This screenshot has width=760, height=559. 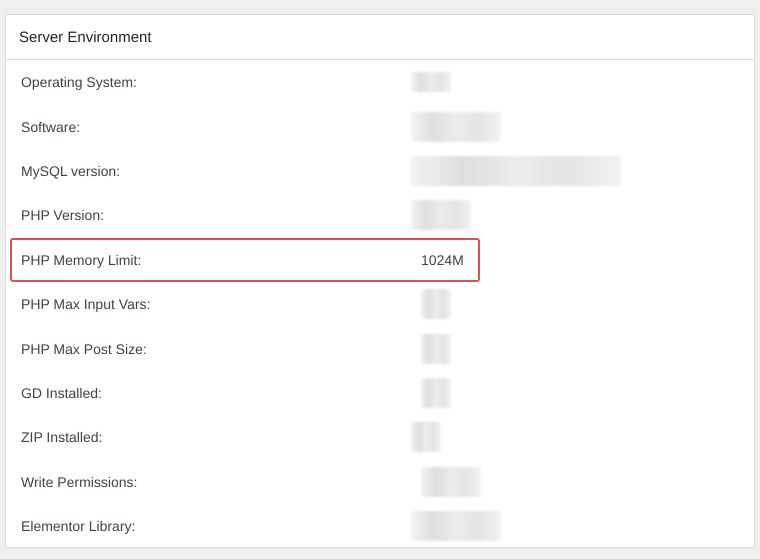 What do you see at coordinates (71, 170) in the screenshot?
I see `row-label: MySQL version:` at bounding box center [71, 170].